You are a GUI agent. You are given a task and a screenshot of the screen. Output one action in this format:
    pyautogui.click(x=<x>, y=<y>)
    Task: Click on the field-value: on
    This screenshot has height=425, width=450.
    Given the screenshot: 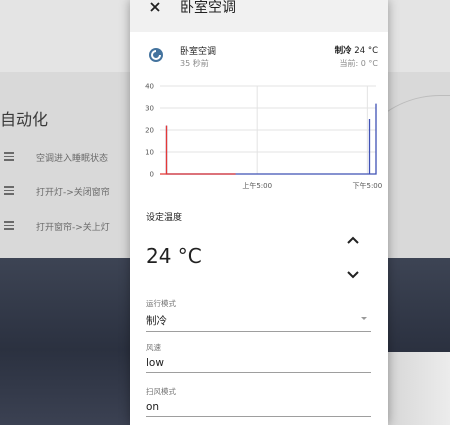 What is the action you would take?
    pyautogui.click(x=258, y=409)
    